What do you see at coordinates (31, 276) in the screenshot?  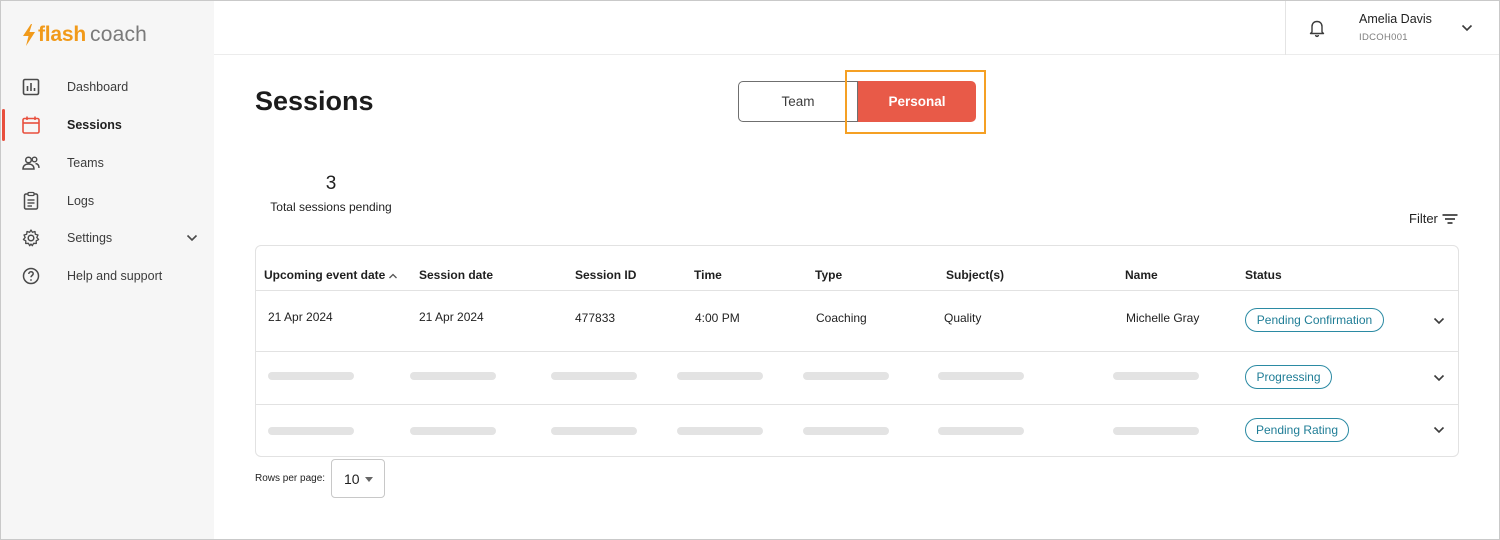 I see `help-icon` at bounding box center [31, 276].